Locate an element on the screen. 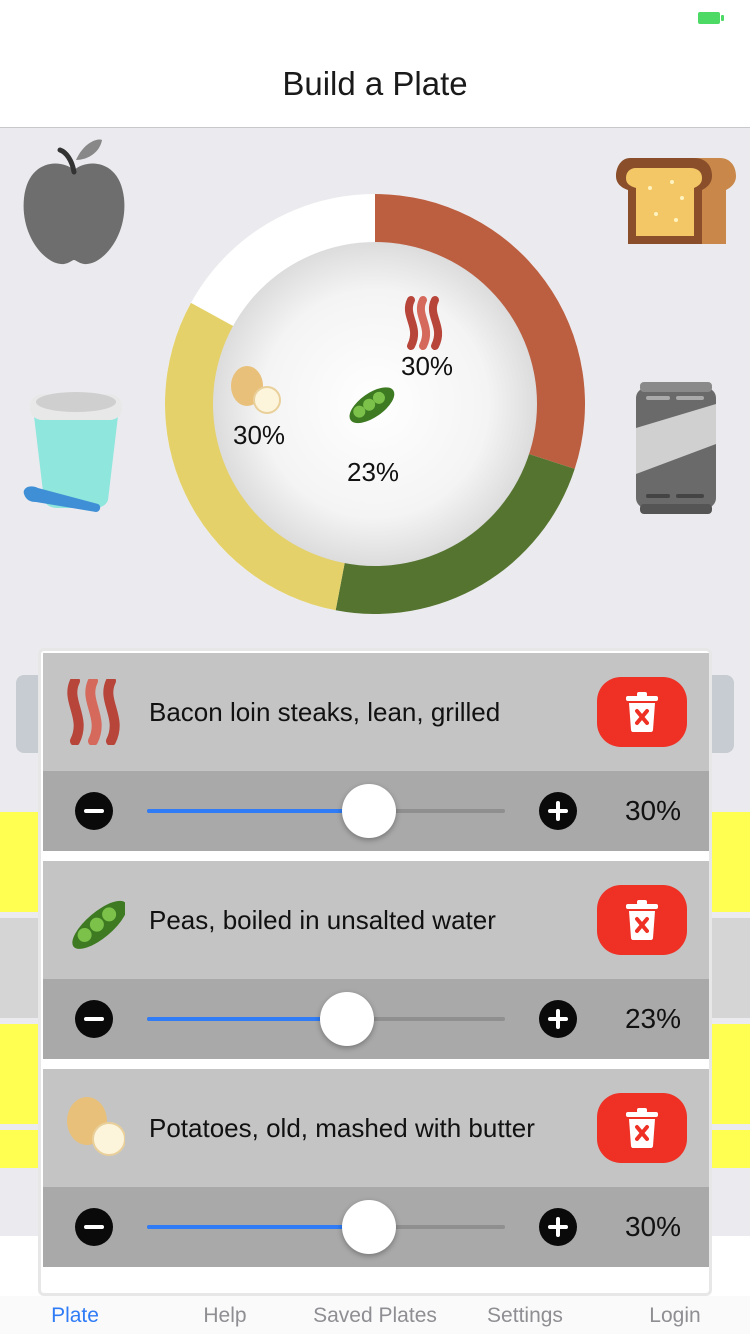 This screenshot has width=750, height=1334. potato-icon is located at coordinates (96, 1126).